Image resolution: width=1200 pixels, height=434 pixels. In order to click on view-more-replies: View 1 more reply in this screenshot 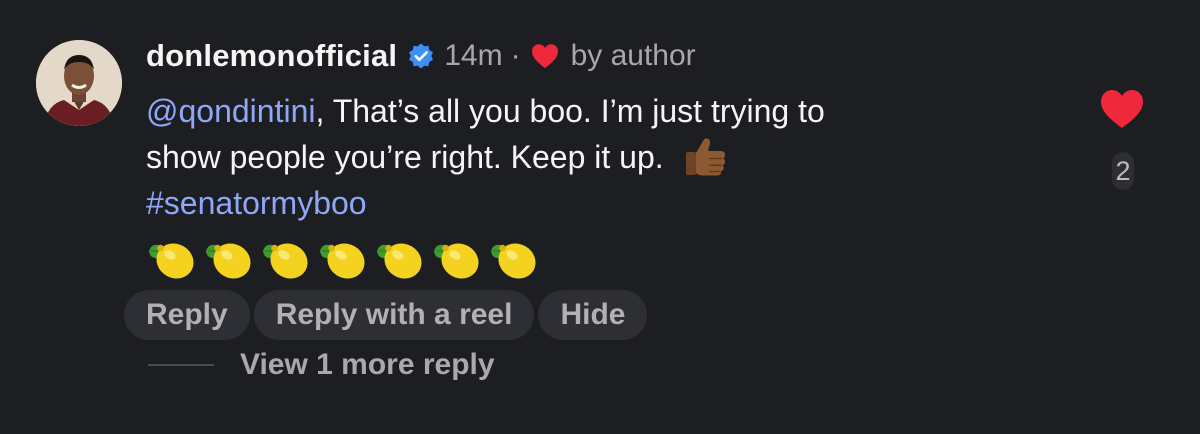, I will do `click(321, 365)`.